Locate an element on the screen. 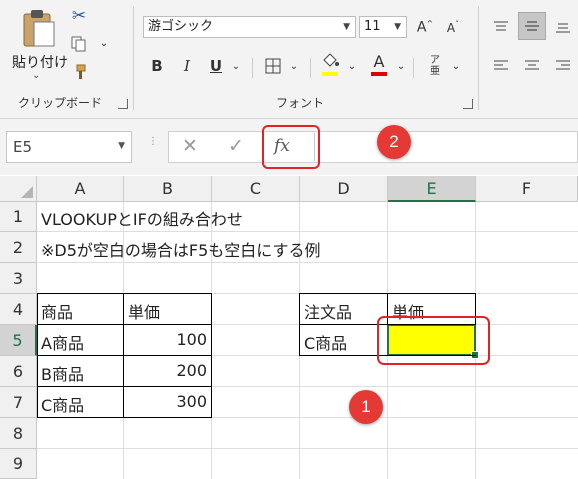 The image size is (578, 479). row-header-7: 7 is located at coordinates (18, 402).